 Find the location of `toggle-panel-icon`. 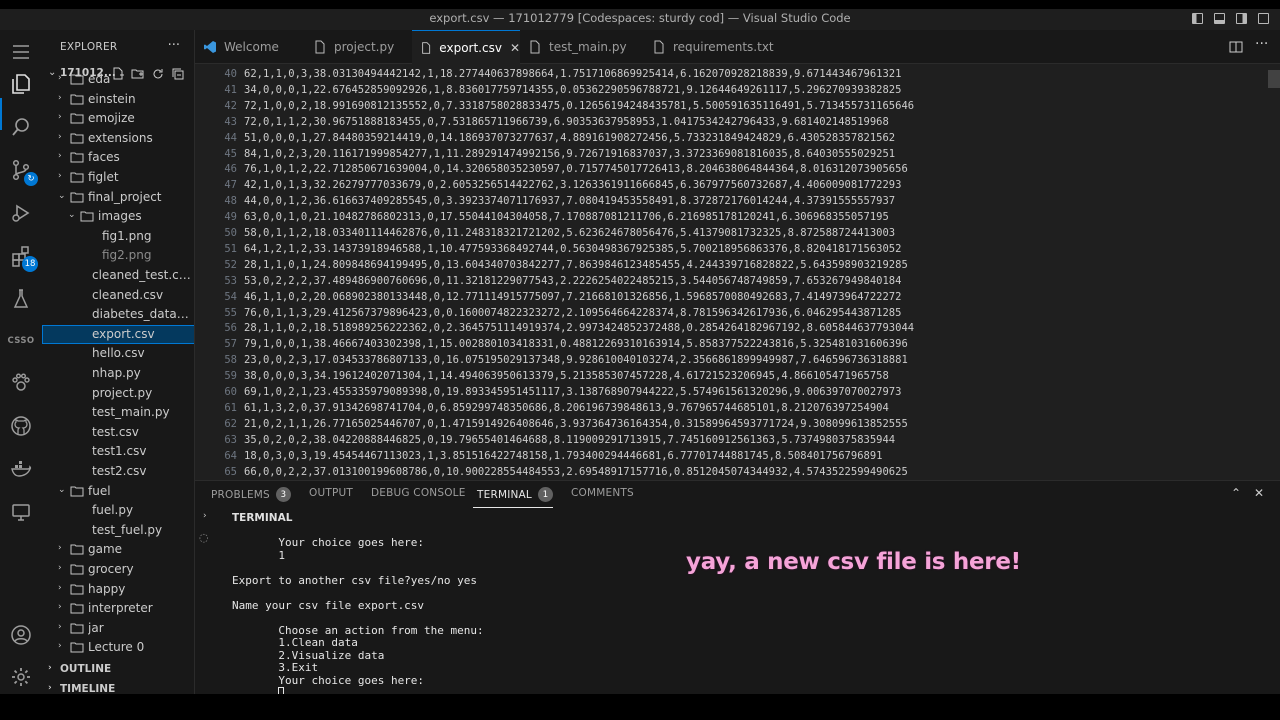

toggle-panel-icon is located at coordinates (1219, 18).